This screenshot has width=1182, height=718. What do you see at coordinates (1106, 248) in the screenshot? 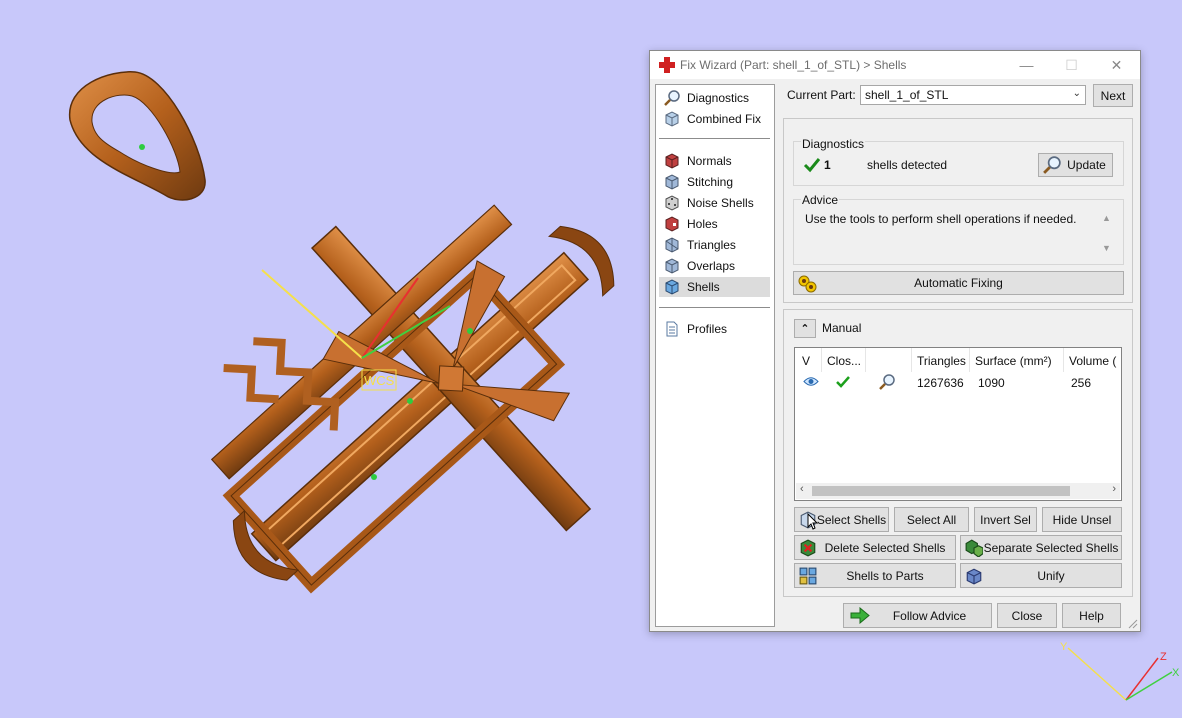
I see `scroll-down-icon: ▼` at bounding box center [1106, 248].